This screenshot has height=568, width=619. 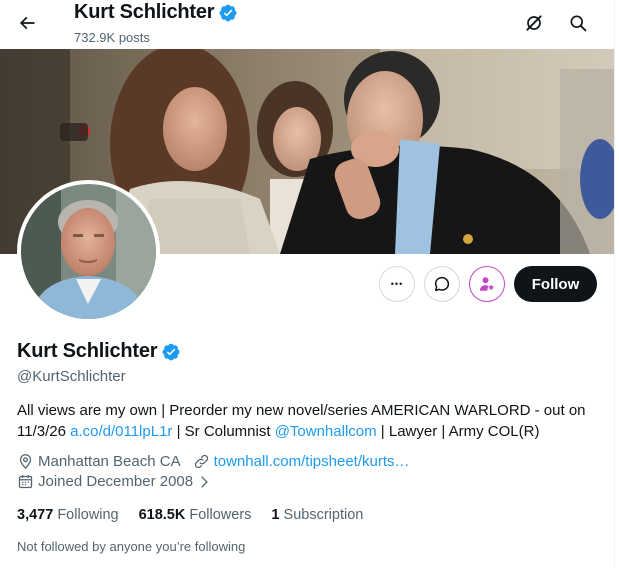 I want to click on avatar, so click(x=88, y=251).